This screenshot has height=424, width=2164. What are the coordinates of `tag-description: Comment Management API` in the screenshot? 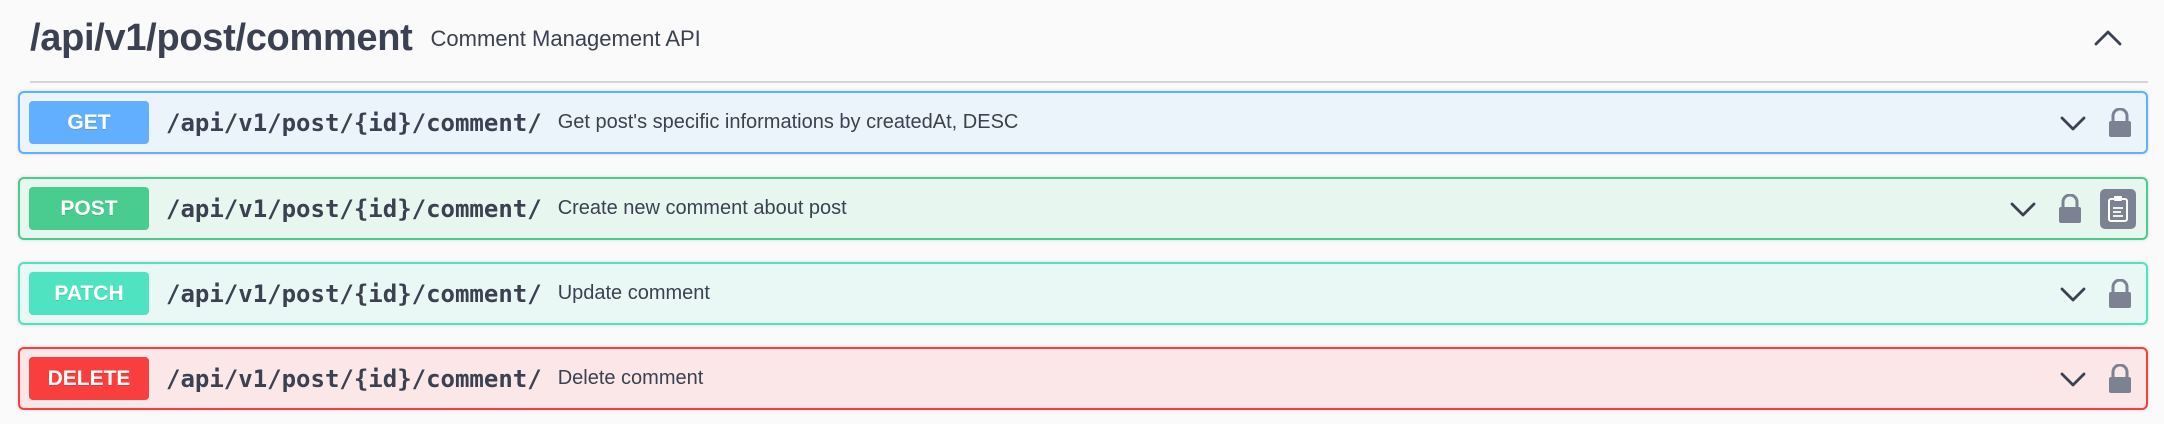 It's located at (565, 38).